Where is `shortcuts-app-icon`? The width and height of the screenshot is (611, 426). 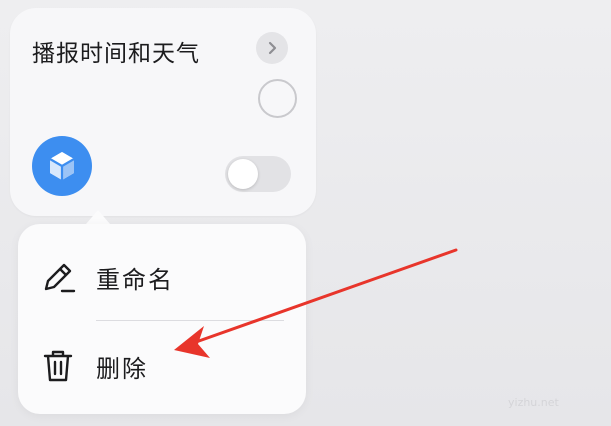 shortcuts-app-icon is located at coordinates (62, 166).